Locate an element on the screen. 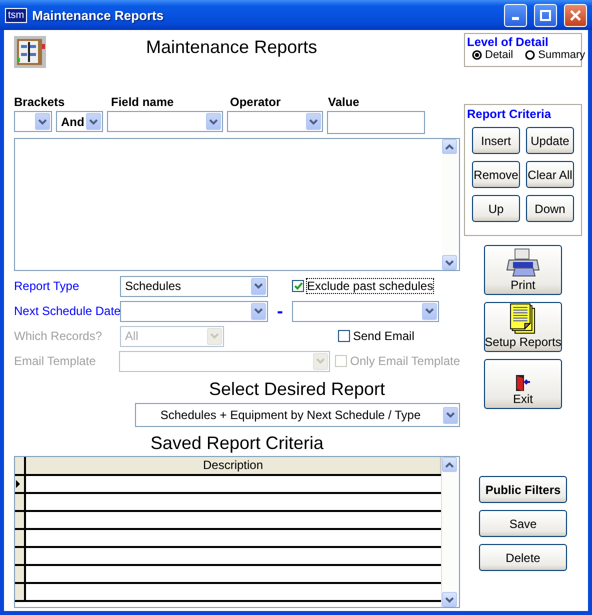 This screenshot has width=592, height=615. operator-dropdown is located at coordinates (275, 121).